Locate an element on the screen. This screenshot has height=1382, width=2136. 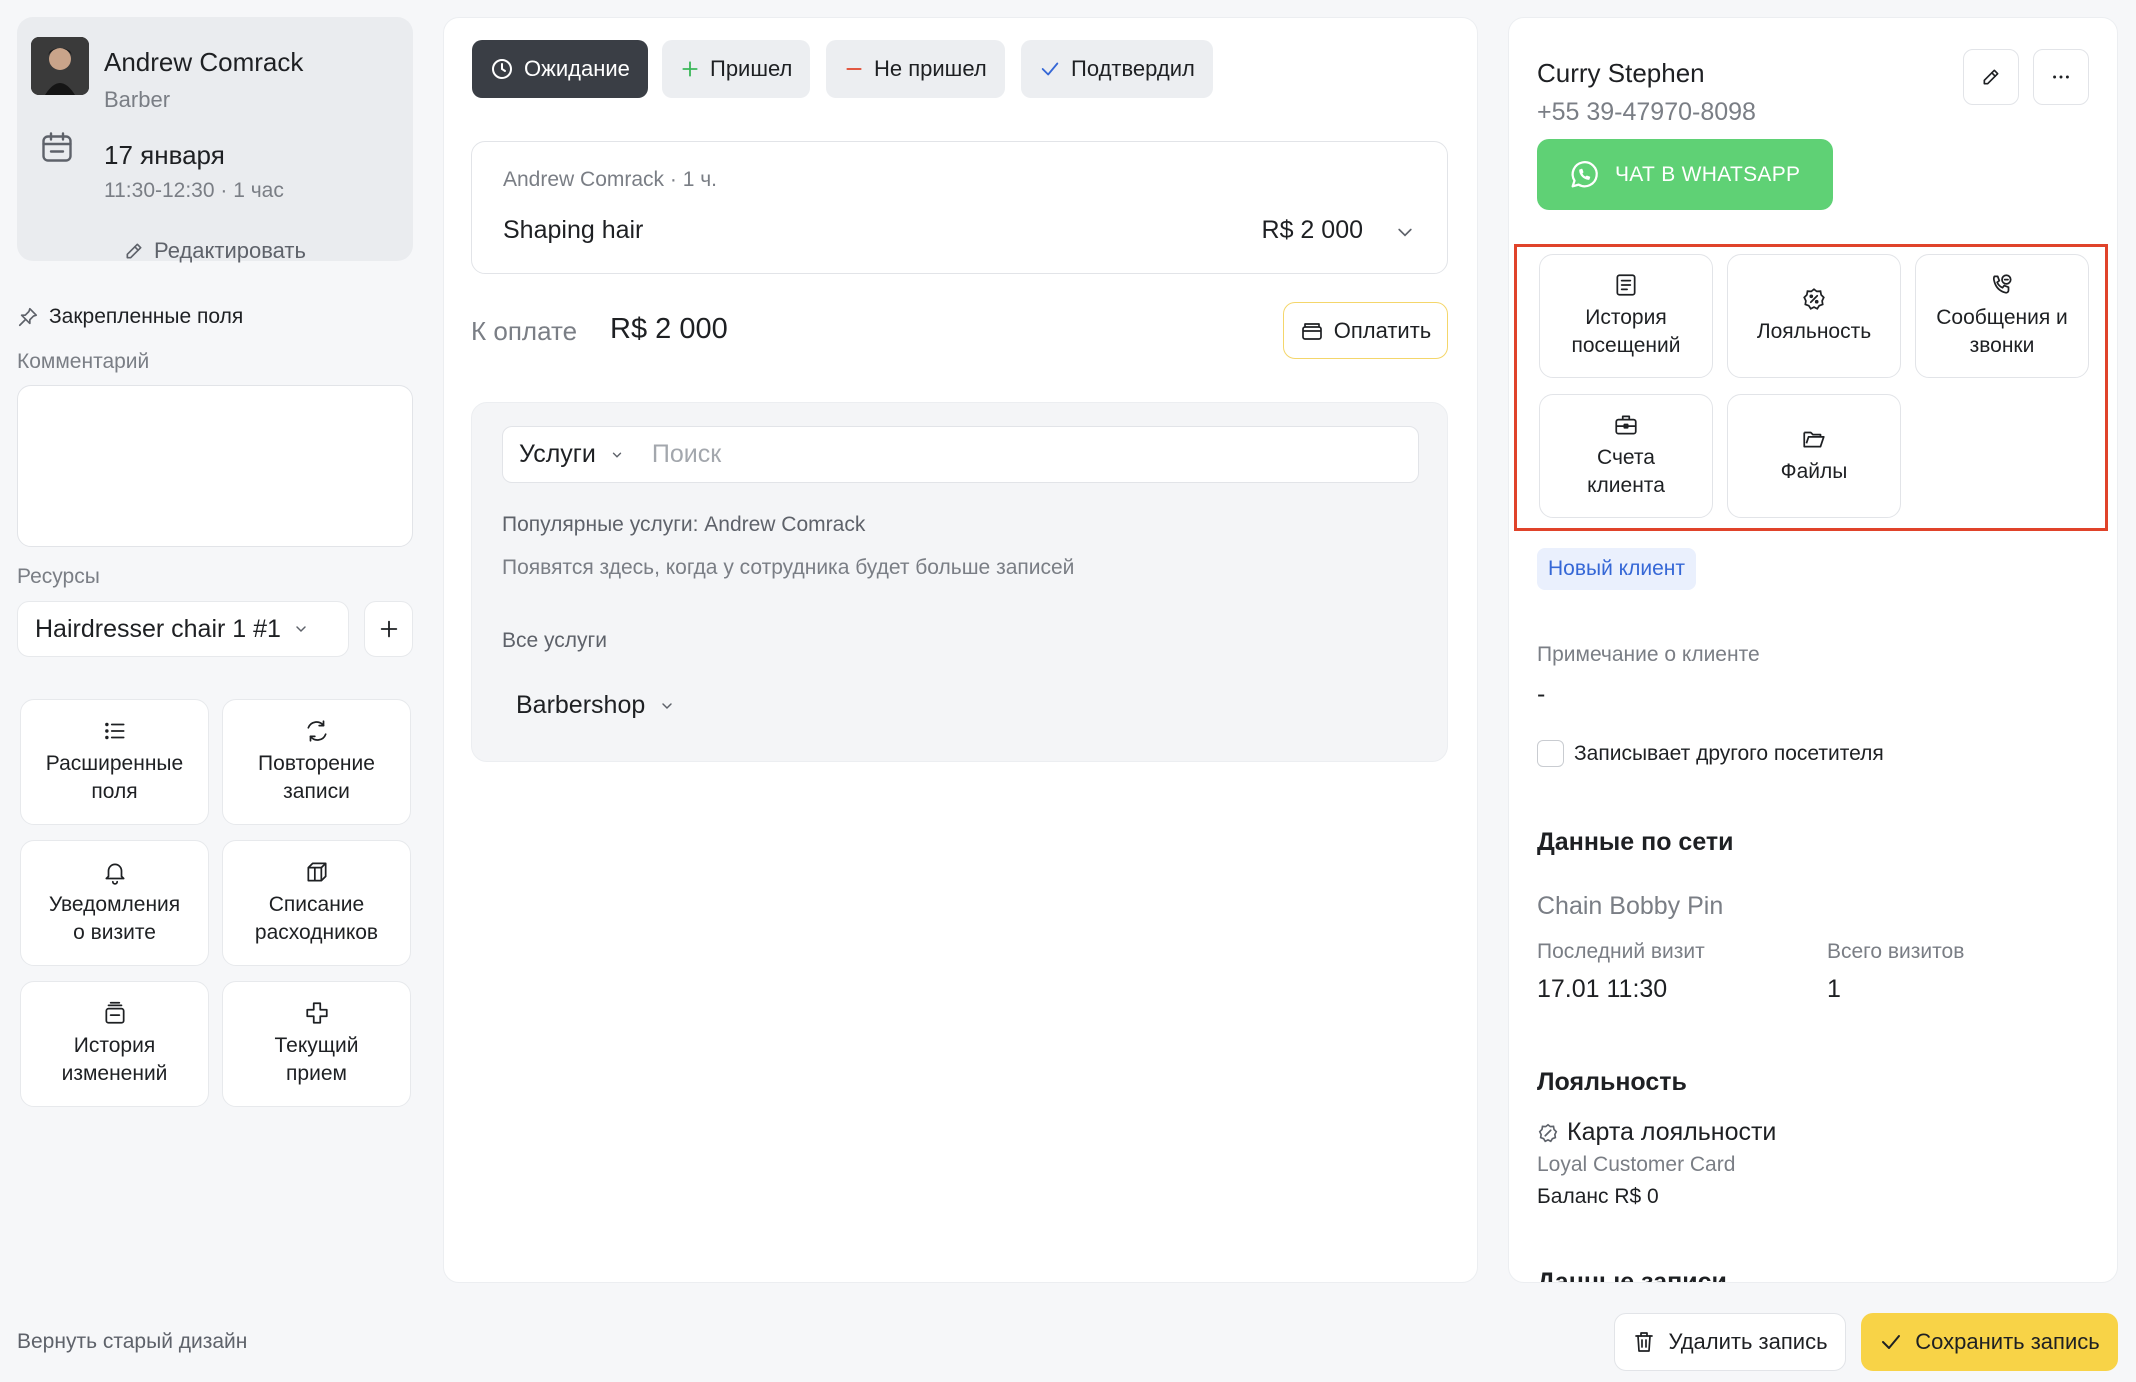
status-confirmed-button: Подтвердил is located at coordinates (1117, 69).